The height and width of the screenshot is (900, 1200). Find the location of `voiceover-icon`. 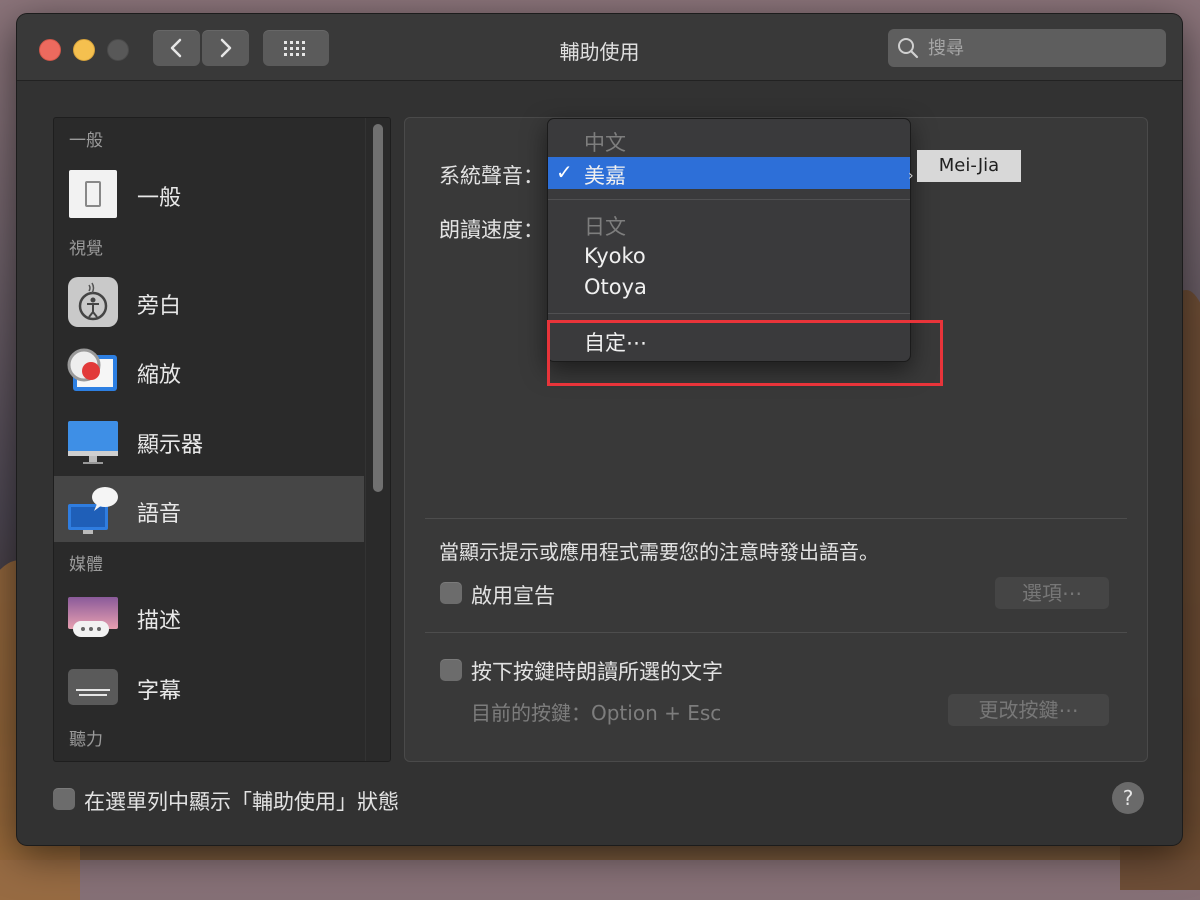

voiceover-icon is located at coordinates (93, 302).